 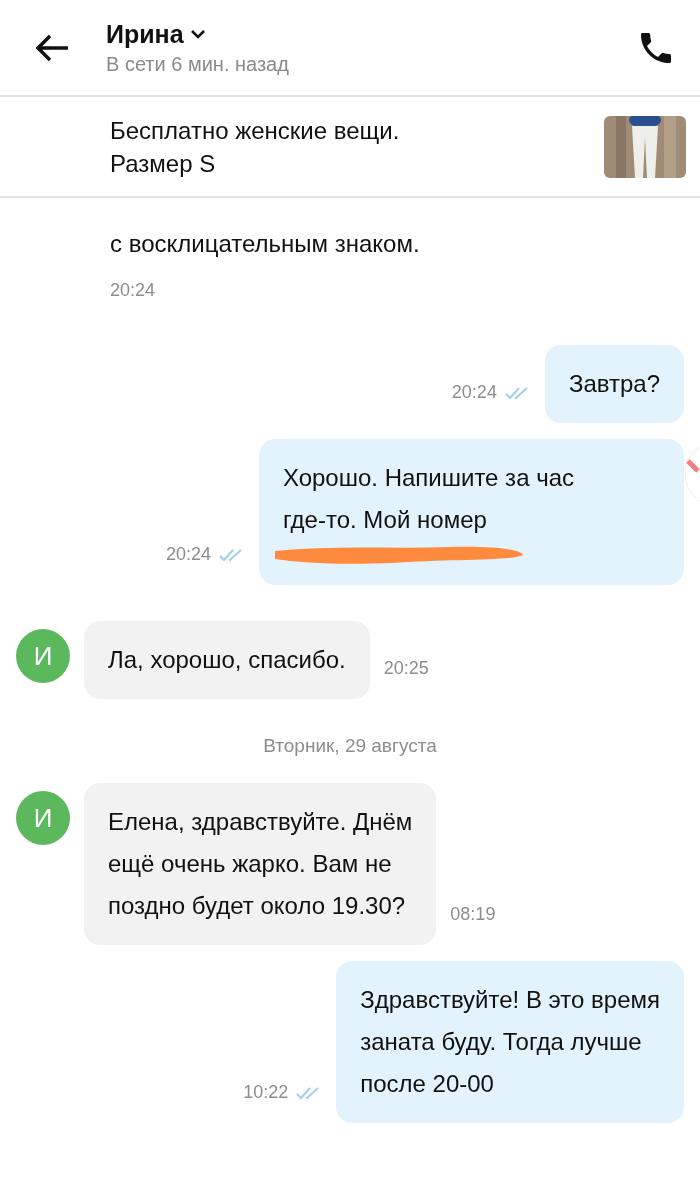 What do you see at coordinates (266, 1092) in the screenshot?
I see `message-time: 10:22` at bounding box center [266, 1092].